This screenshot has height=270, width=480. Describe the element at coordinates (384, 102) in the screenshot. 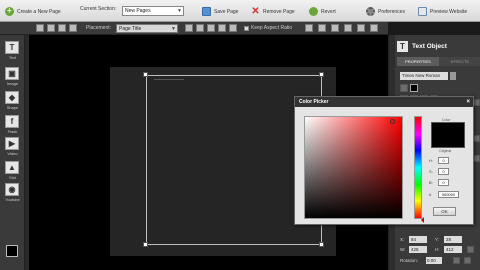

I see `color-picker-titlebar: Color Picker ×` at that location.